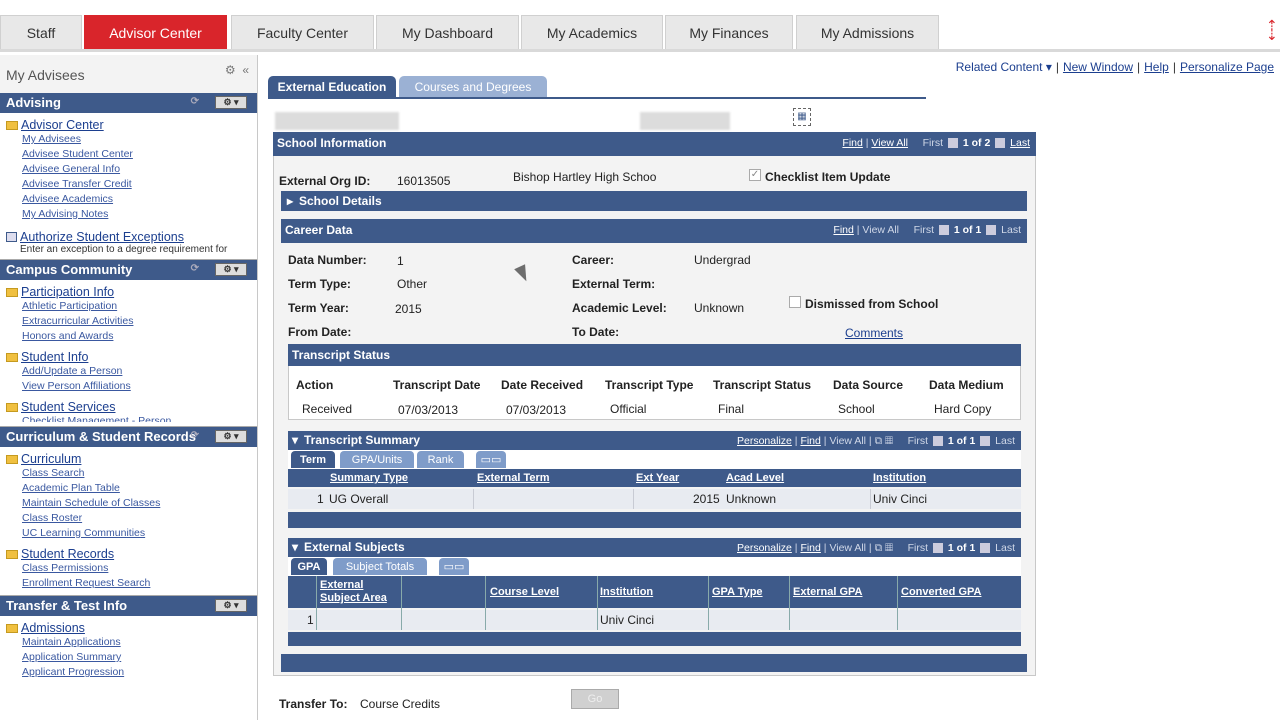 The height and width of the screenshot is (720, 1280). Describe the element at coordinates (136, 139) in the screenshot. I see `link-my-advisees: My Advisees` at that location.